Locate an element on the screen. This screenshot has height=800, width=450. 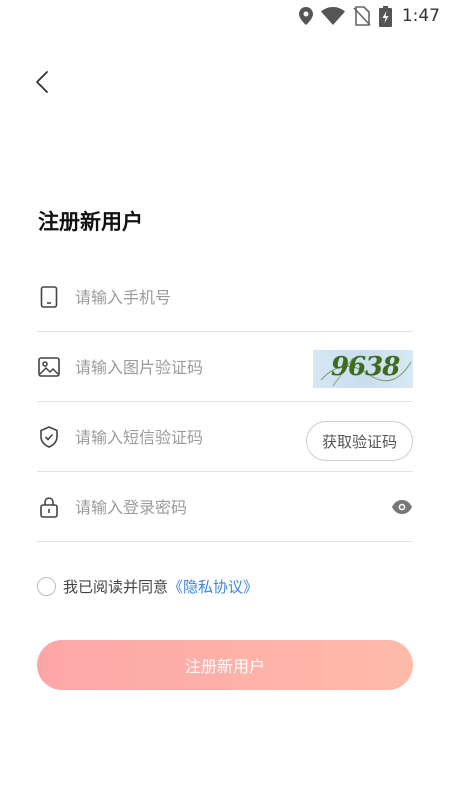
password-field is located at coordinates (225, 507).